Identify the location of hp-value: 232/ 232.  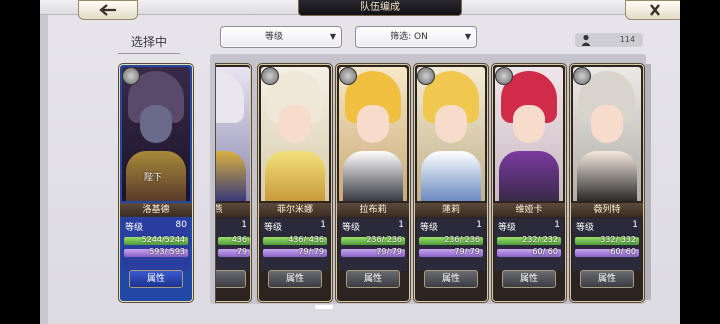
(540, 239).